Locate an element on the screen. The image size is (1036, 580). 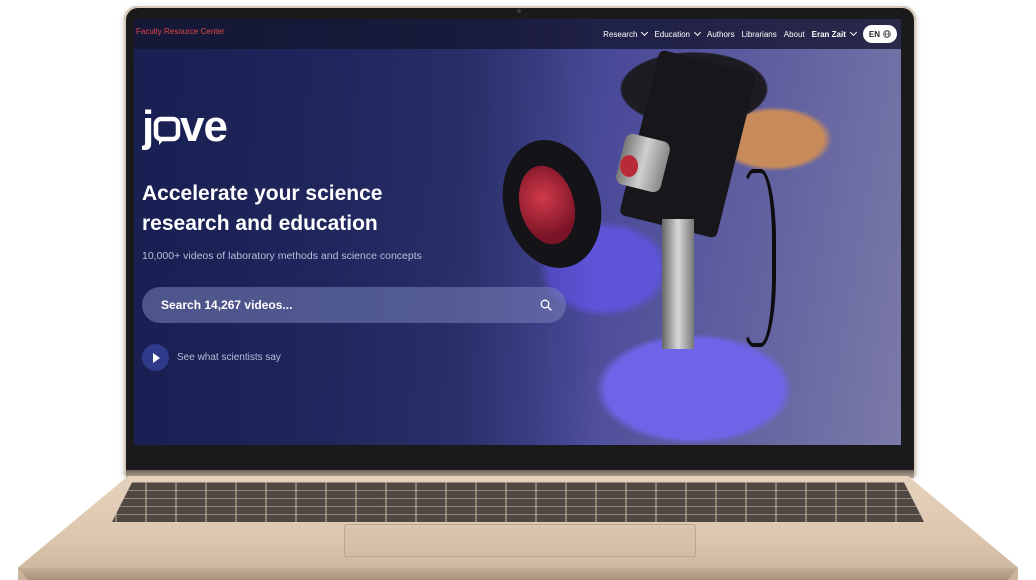
lab-post-image is located at coordinates (678, 284).